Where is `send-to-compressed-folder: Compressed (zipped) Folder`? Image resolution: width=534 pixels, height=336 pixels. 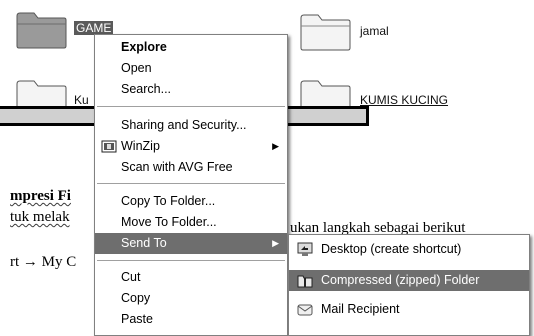
send-to-compressed-folder: Compressed (zipped) Folder is located at coordinates (409, 280).